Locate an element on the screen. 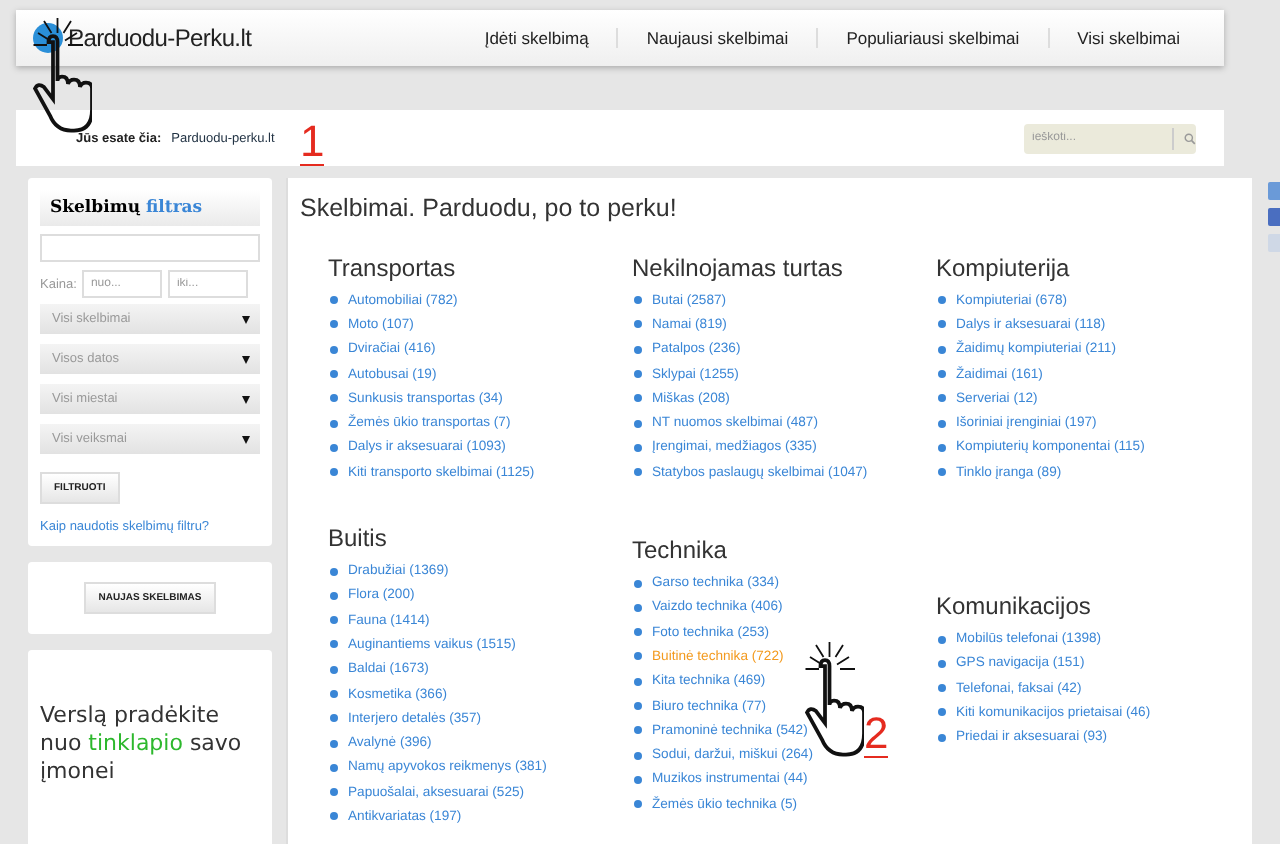  category-heading: Kompiuterija is located at coordinates (1004, 268).